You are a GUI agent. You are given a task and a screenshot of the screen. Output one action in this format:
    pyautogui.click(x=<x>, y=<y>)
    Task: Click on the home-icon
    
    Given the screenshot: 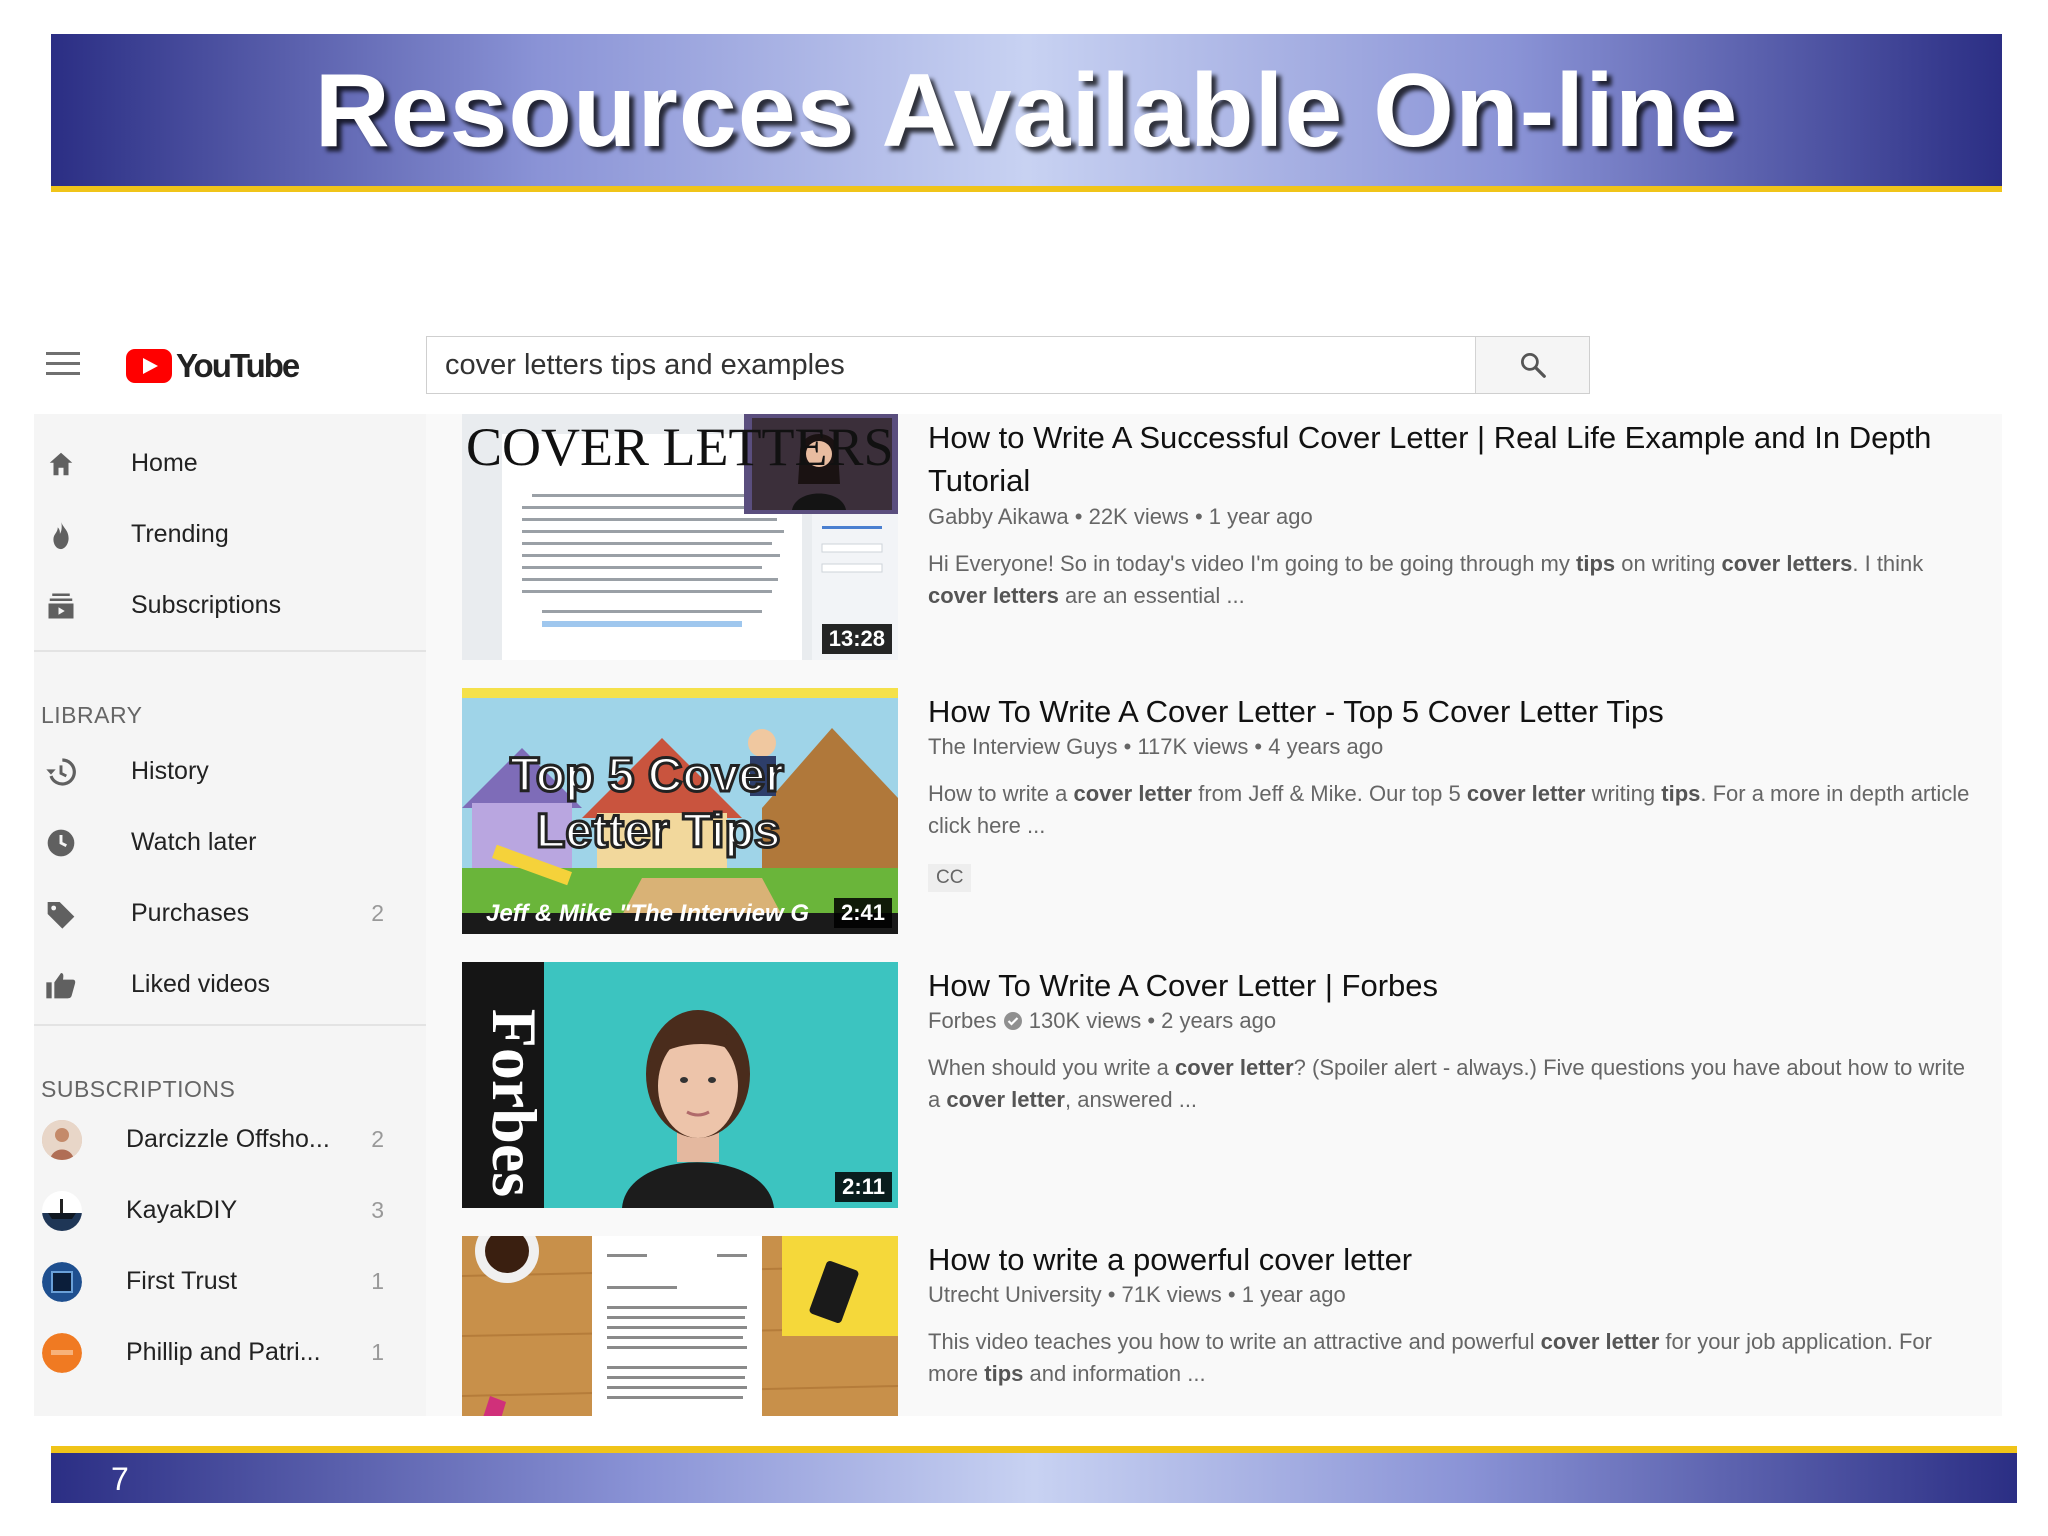 What is the action you would take?
    pyautogui.click(x=61, y=464)
    